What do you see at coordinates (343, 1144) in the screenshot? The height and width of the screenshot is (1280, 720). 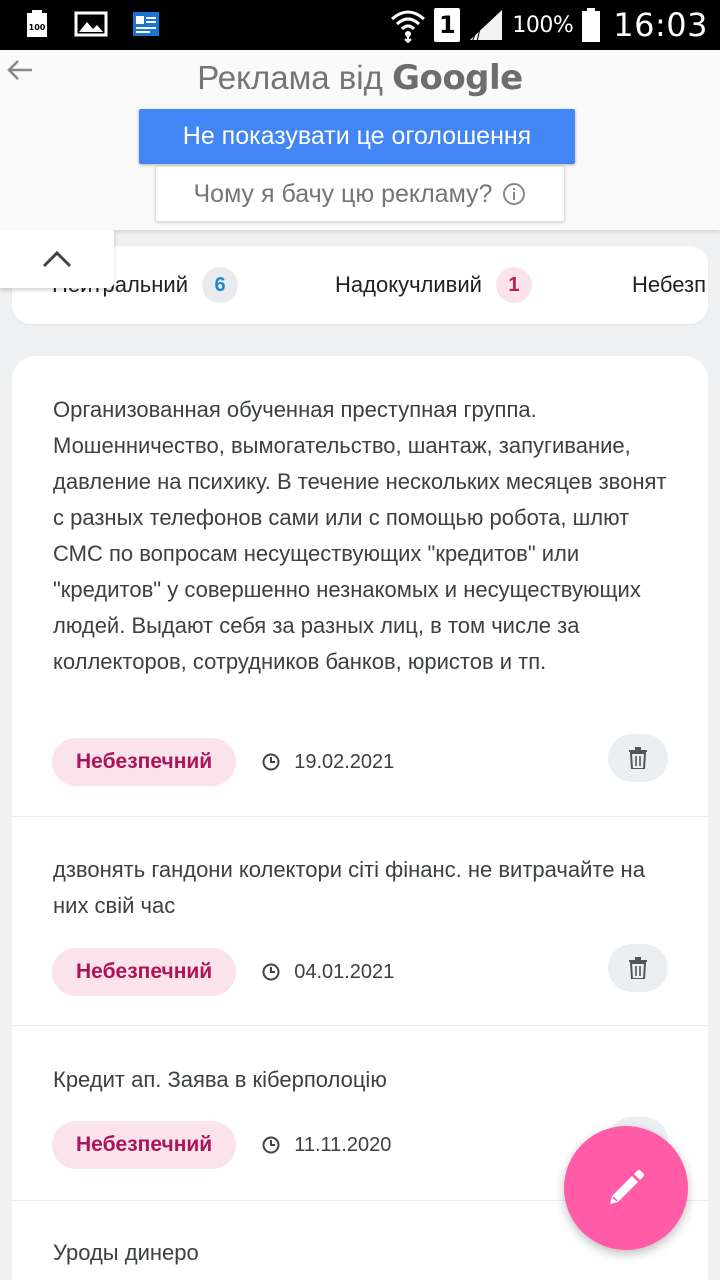 I see `comment-date-text: 11.11.2020` at bounding box center [343, 1144].